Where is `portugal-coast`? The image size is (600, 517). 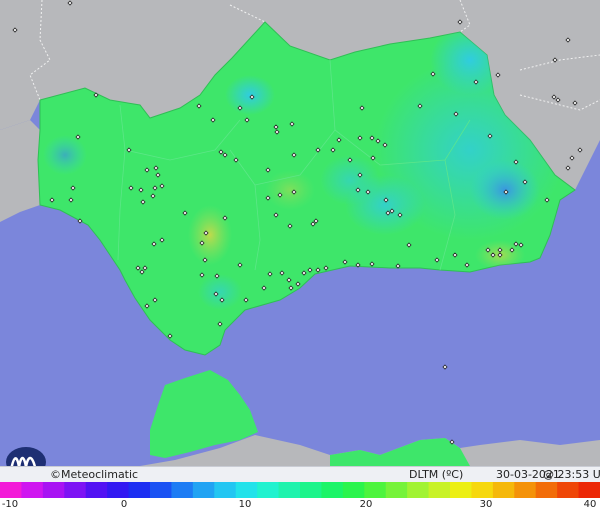
portugal-coast is located at coordinates (20, 171).